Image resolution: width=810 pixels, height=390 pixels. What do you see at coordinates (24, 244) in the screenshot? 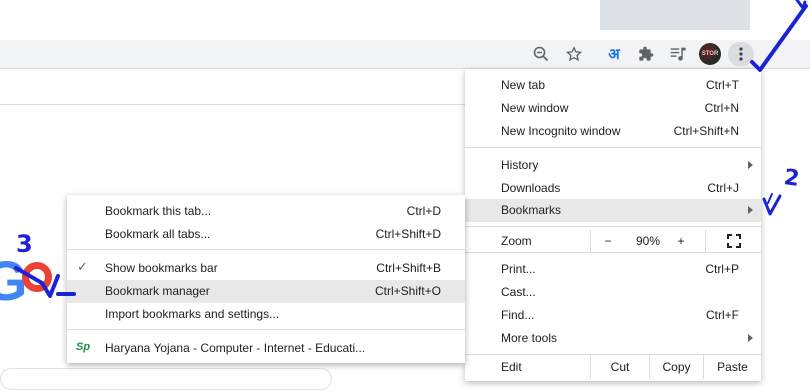
I see `annotation-step-3: 3` at bounding box center [24, 244].